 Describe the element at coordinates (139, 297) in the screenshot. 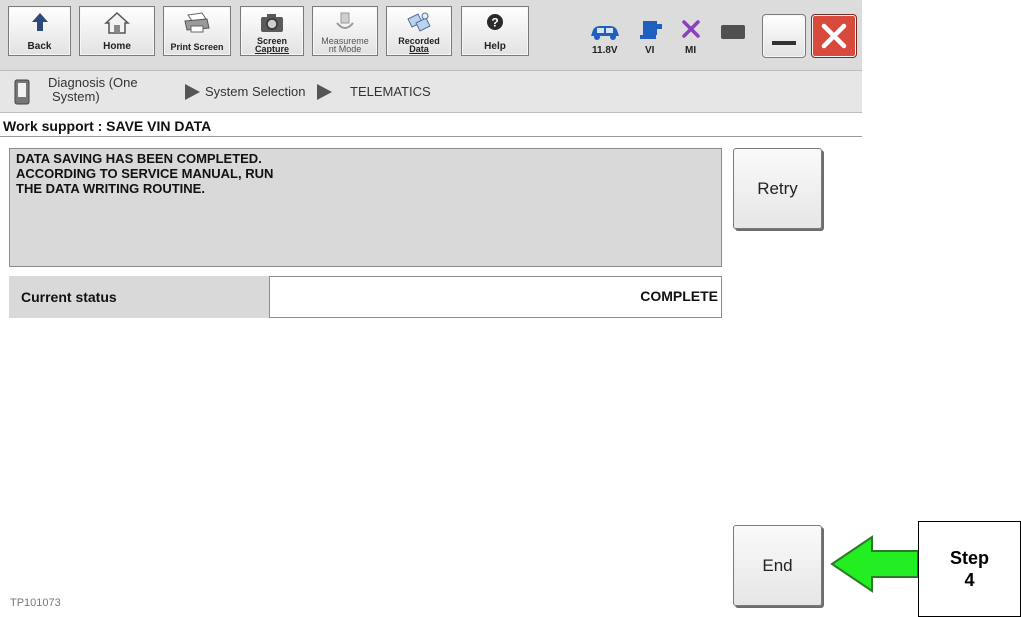

I see `status-label-cell: Current status` at that location.